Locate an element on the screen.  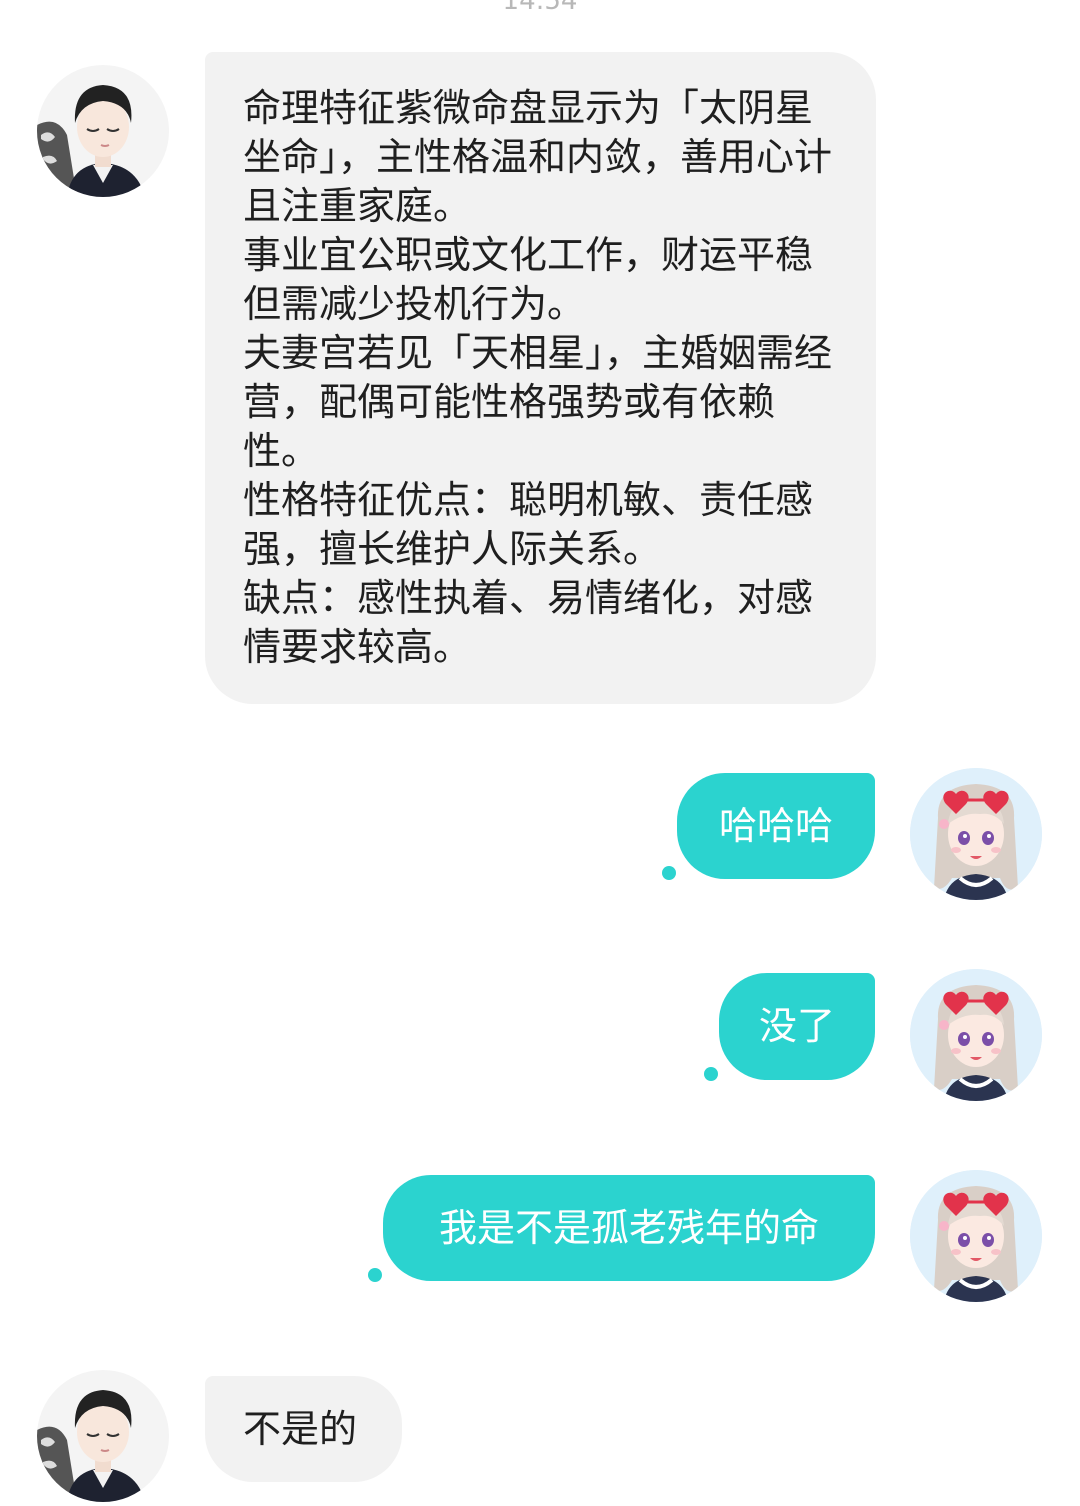
message-bubble-other: 不是的 is located at coordinates (303, 1429).